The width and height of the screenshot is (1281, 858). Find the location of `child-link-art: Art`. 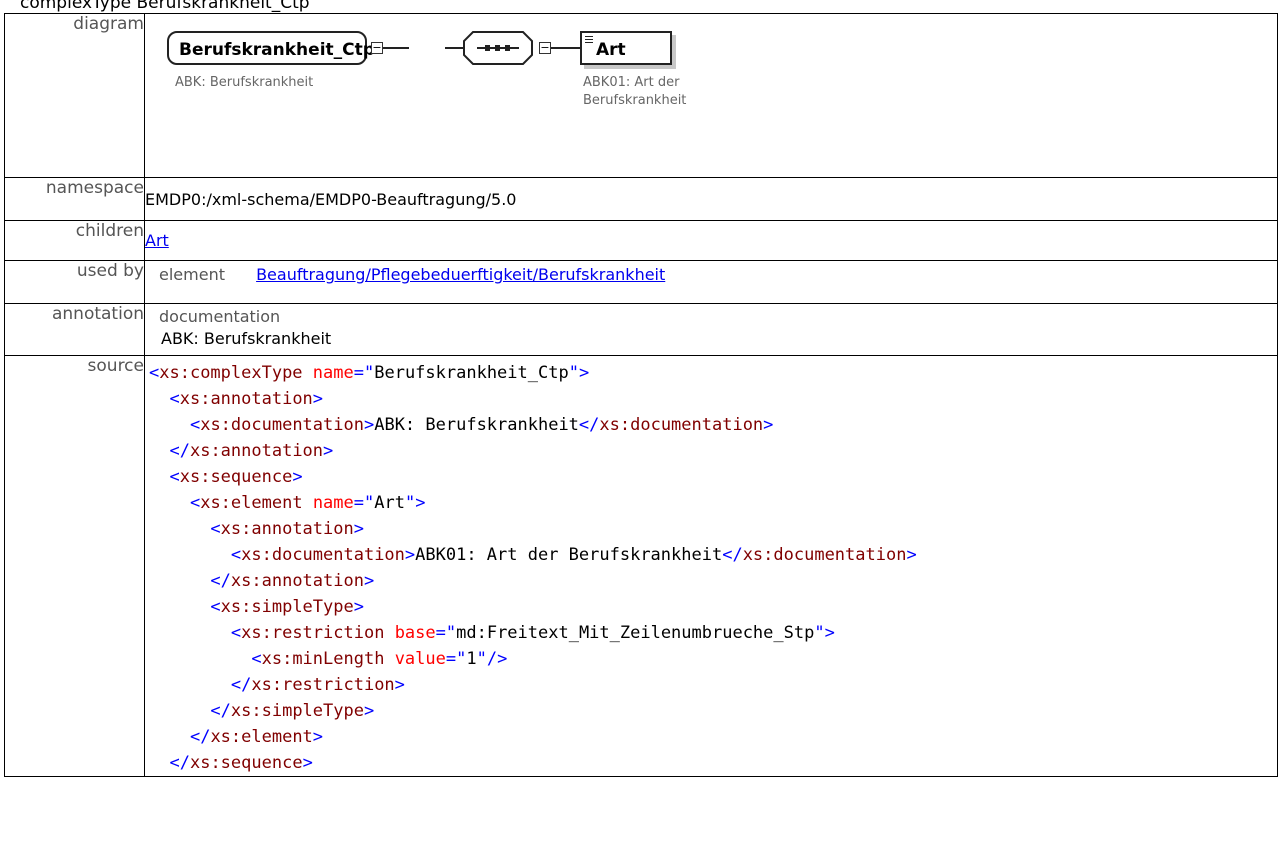

child-link-art: Art is located at coordinates (157, 240).